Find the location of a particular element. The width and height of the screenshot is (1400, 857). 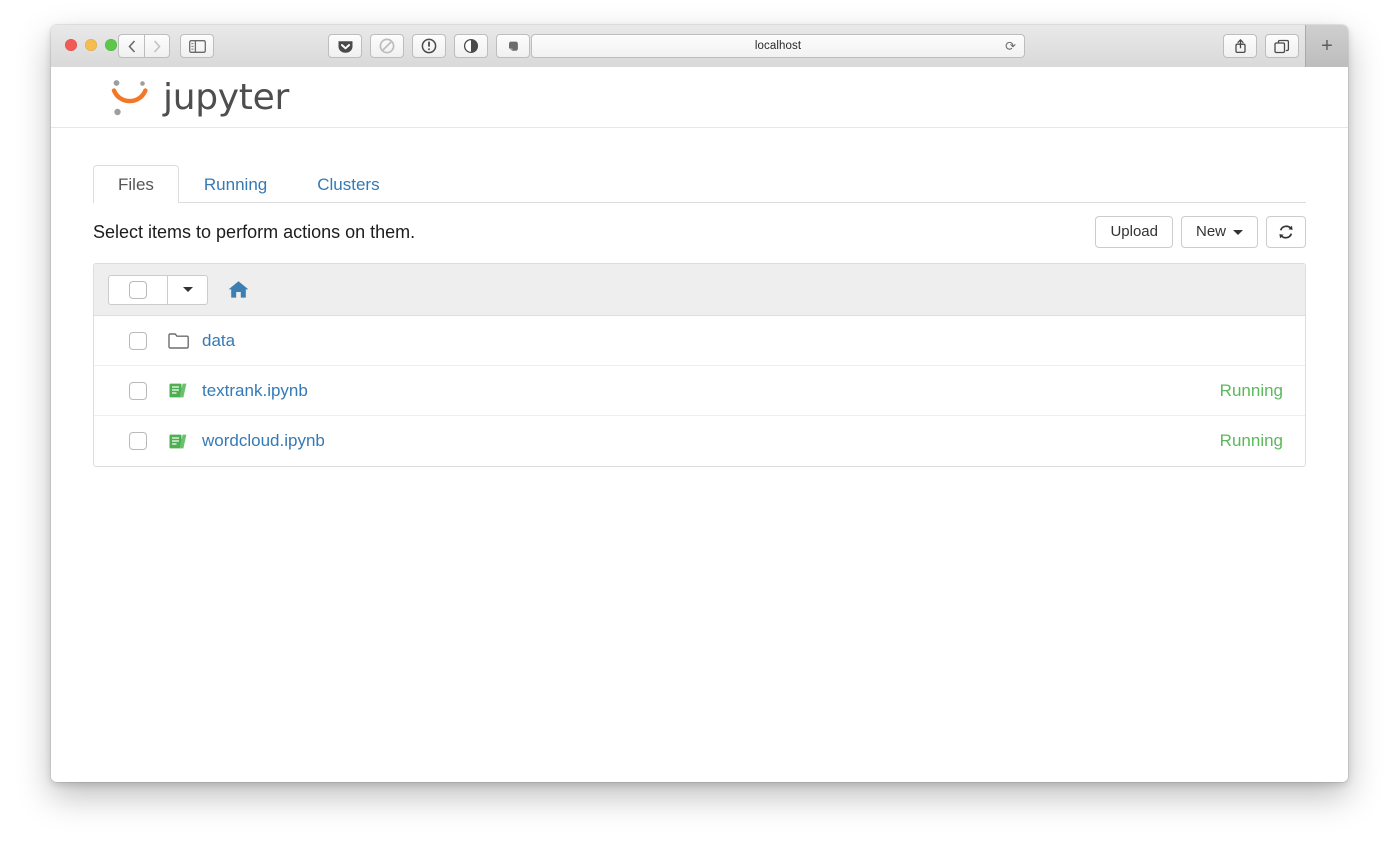

nav-buttons is located at coordinates (144, 46).